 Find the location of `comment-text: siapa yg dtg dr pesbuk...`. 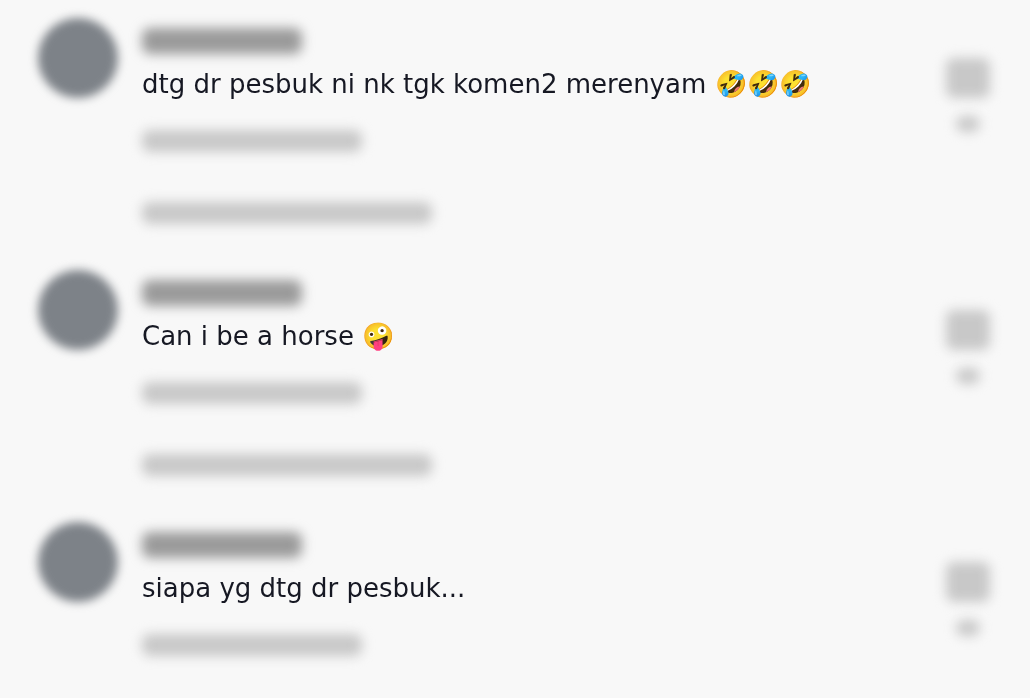

comment-text: siapa yg dtg dr pesbuk... is located at coordinates (304, 588).